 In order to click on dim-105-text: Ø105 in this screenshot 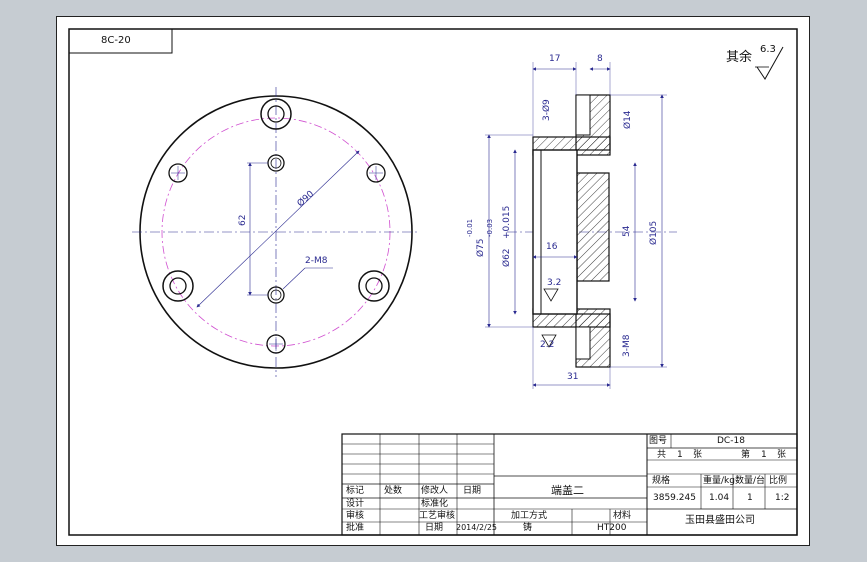, I will do `click(654, 232)`.